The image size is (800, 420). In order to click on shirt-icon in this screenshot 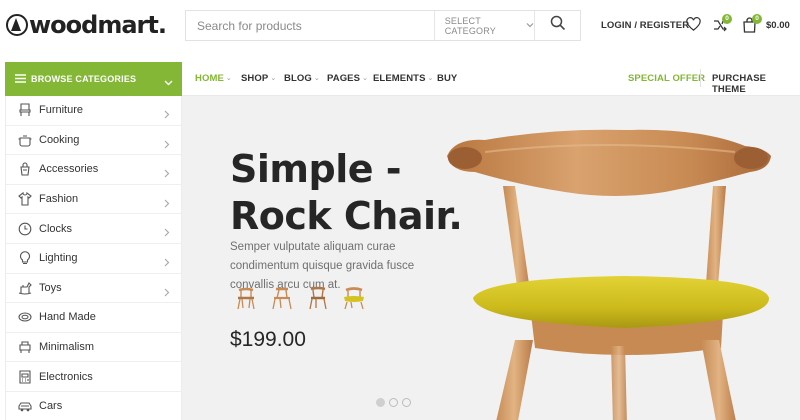, I will do `click(25, 199)`.